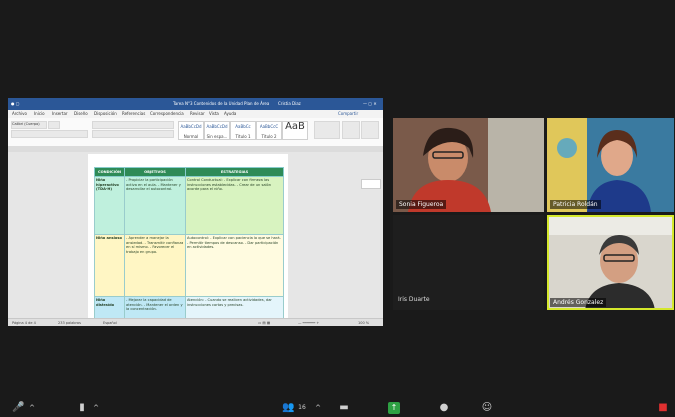 The image size is (675, 417). Describe the element at coordinates (468, 262) in the screenshot. I see `video-tile: Iris Duarte` at that location.